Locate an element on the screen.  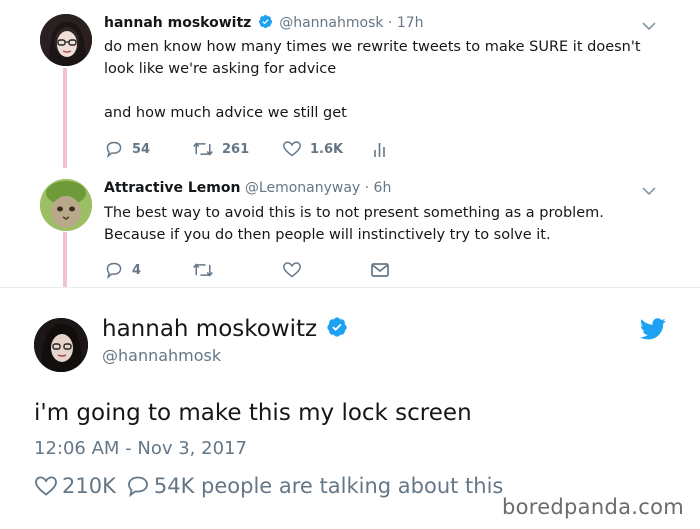
analytics-icon is located at coordinates (379, 150).